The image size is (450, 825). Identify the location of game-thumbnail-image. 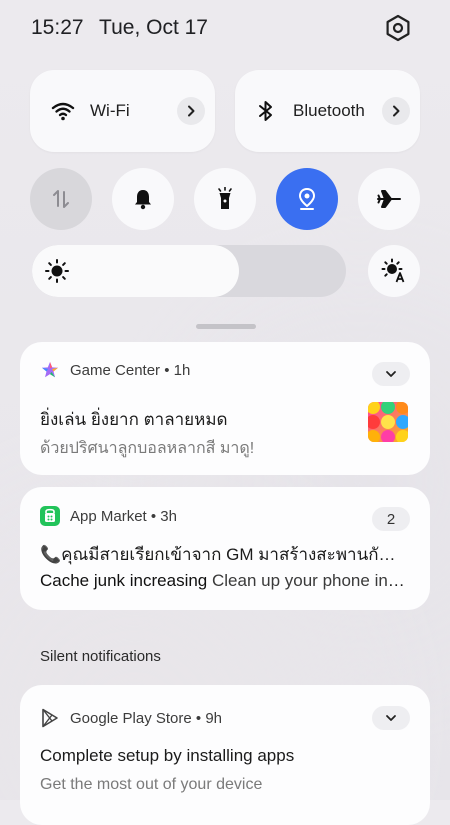
(388, 422).